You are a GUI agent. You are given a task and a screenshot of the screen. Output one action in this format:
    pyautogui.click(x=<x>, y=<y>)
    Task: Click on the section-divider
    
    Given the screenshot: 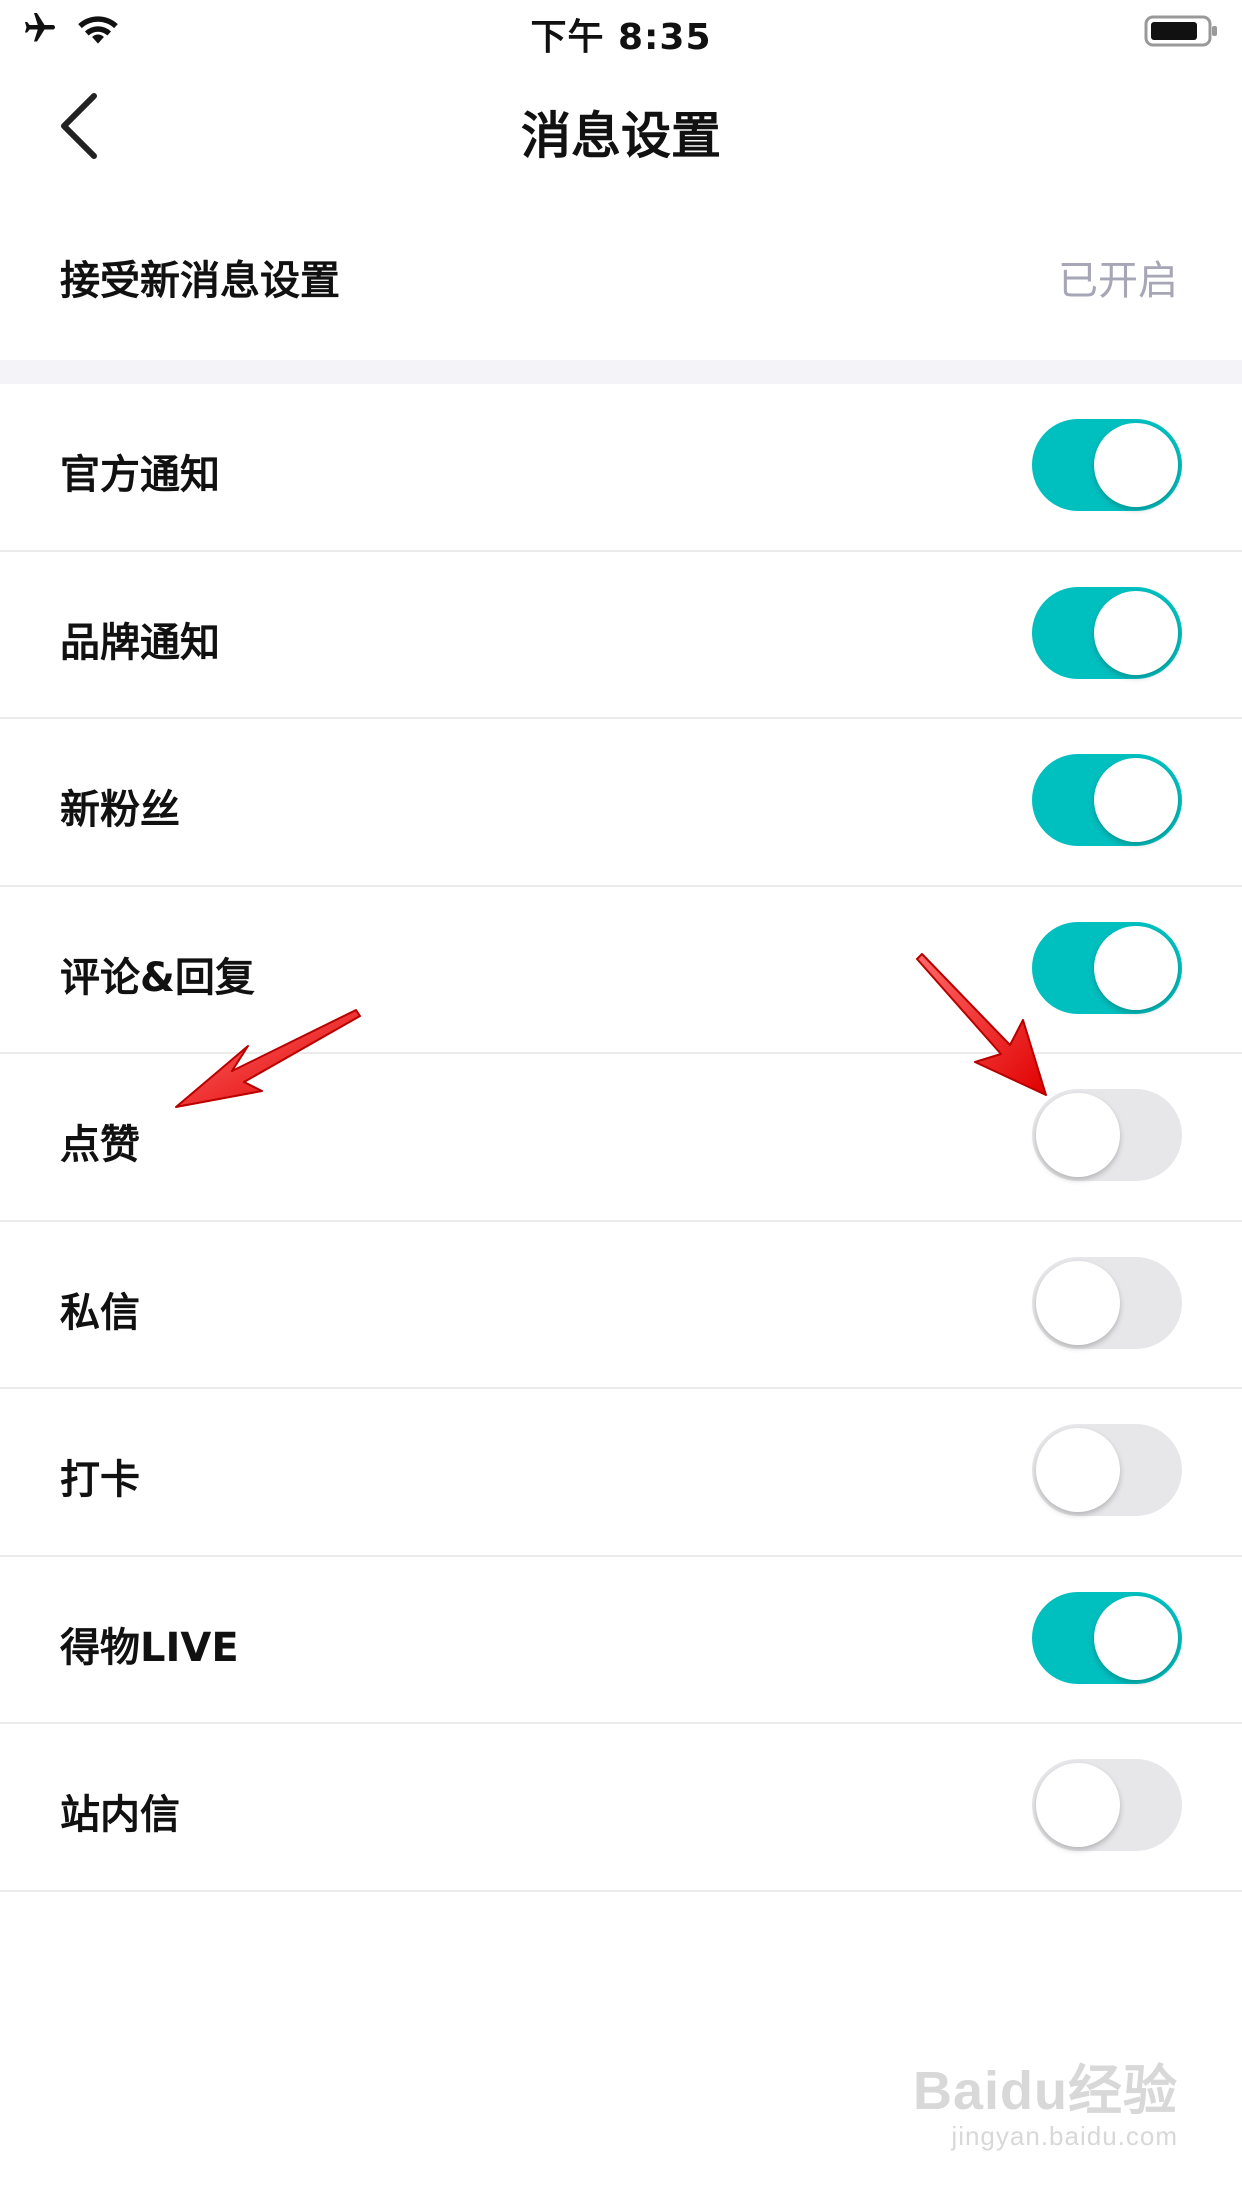 What is the action you would take?
    pyautogui.click(x=621, y=372)
    